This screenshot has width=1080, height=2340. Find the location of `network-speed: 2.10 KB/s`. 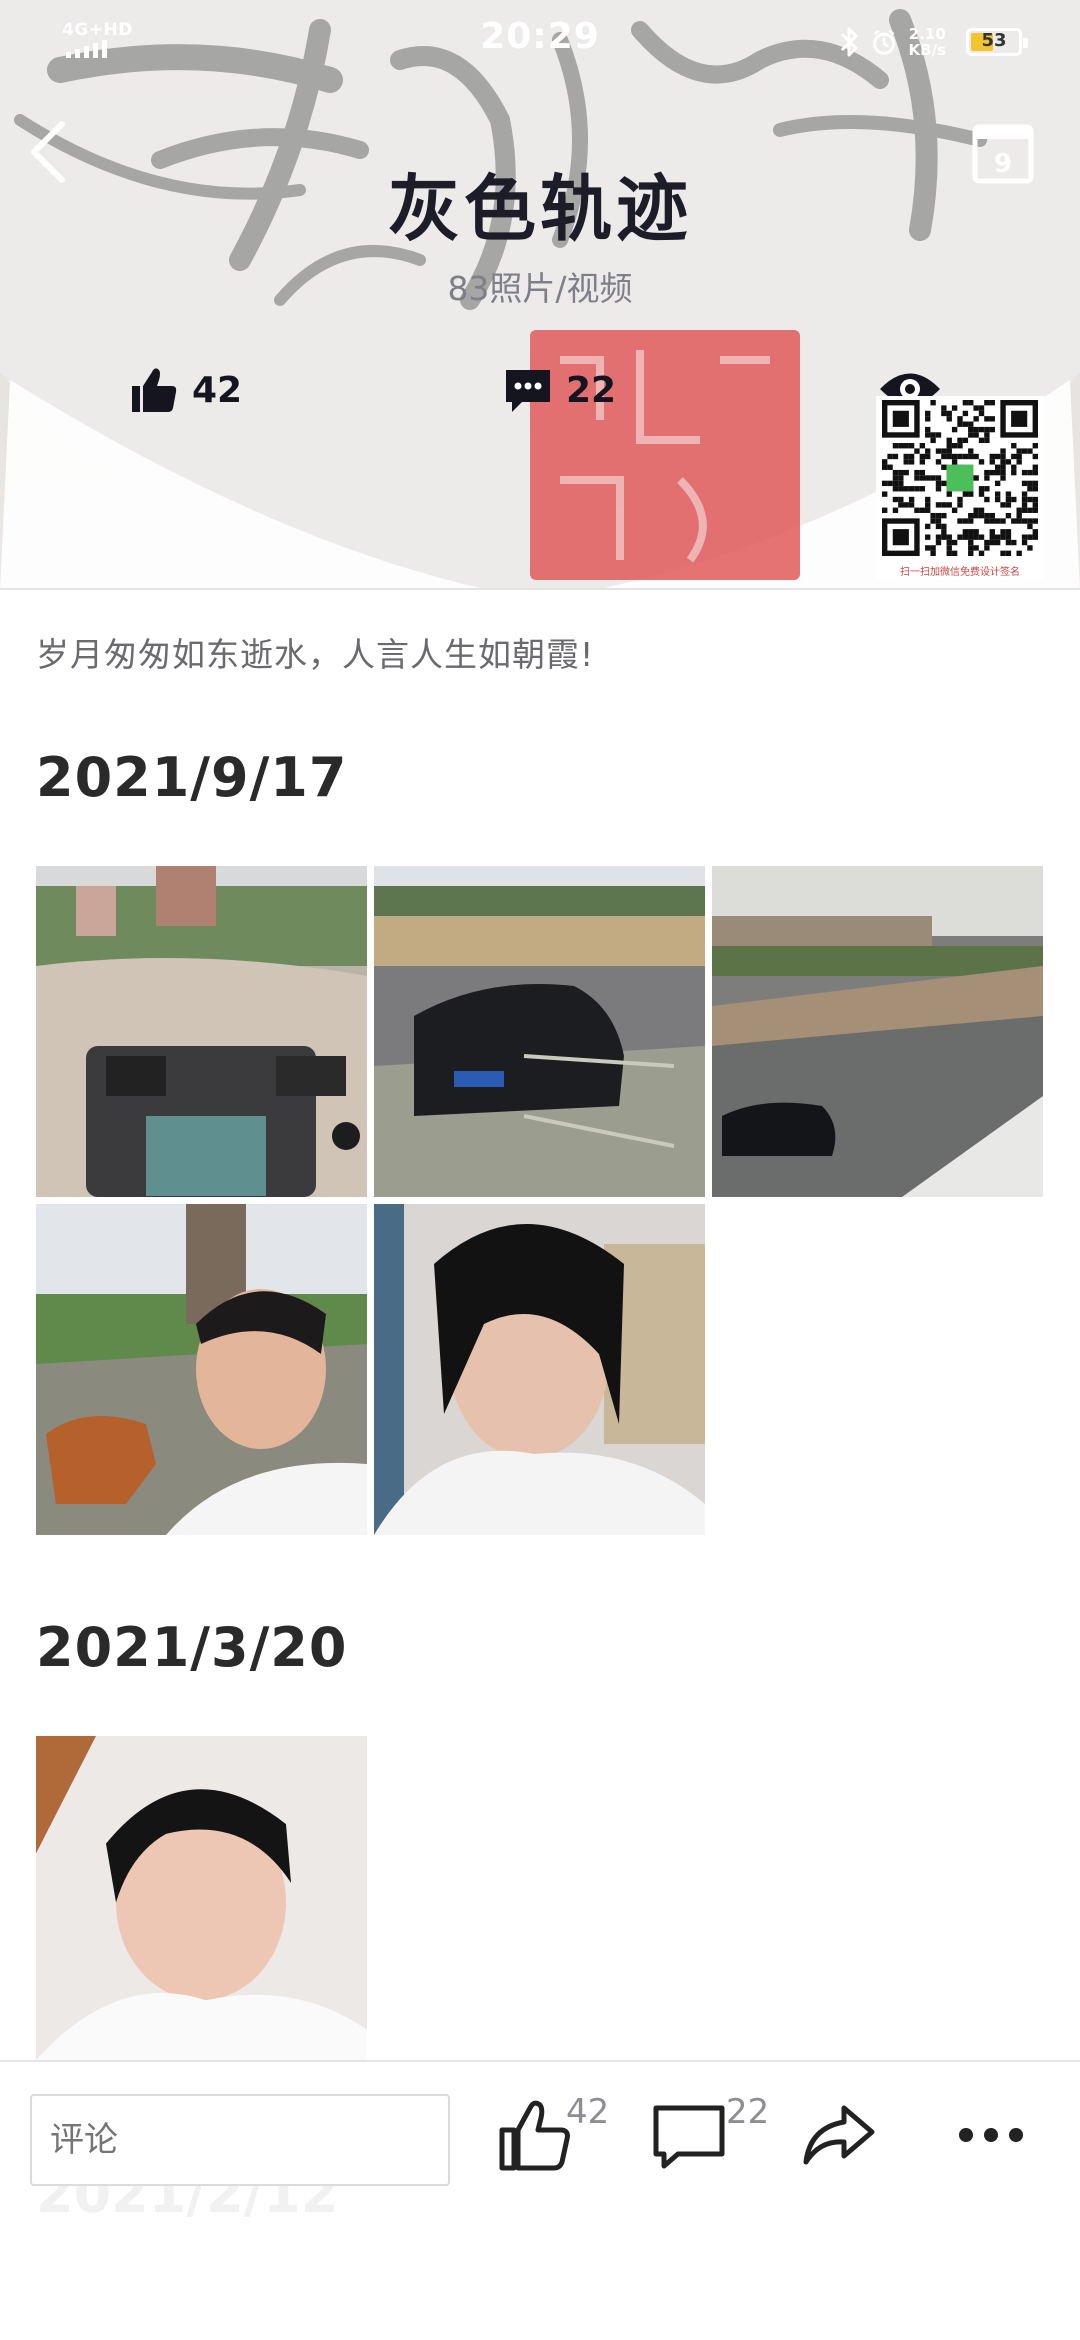

network-speed: 2.10 KB/s is located at coordinates (927, 42).